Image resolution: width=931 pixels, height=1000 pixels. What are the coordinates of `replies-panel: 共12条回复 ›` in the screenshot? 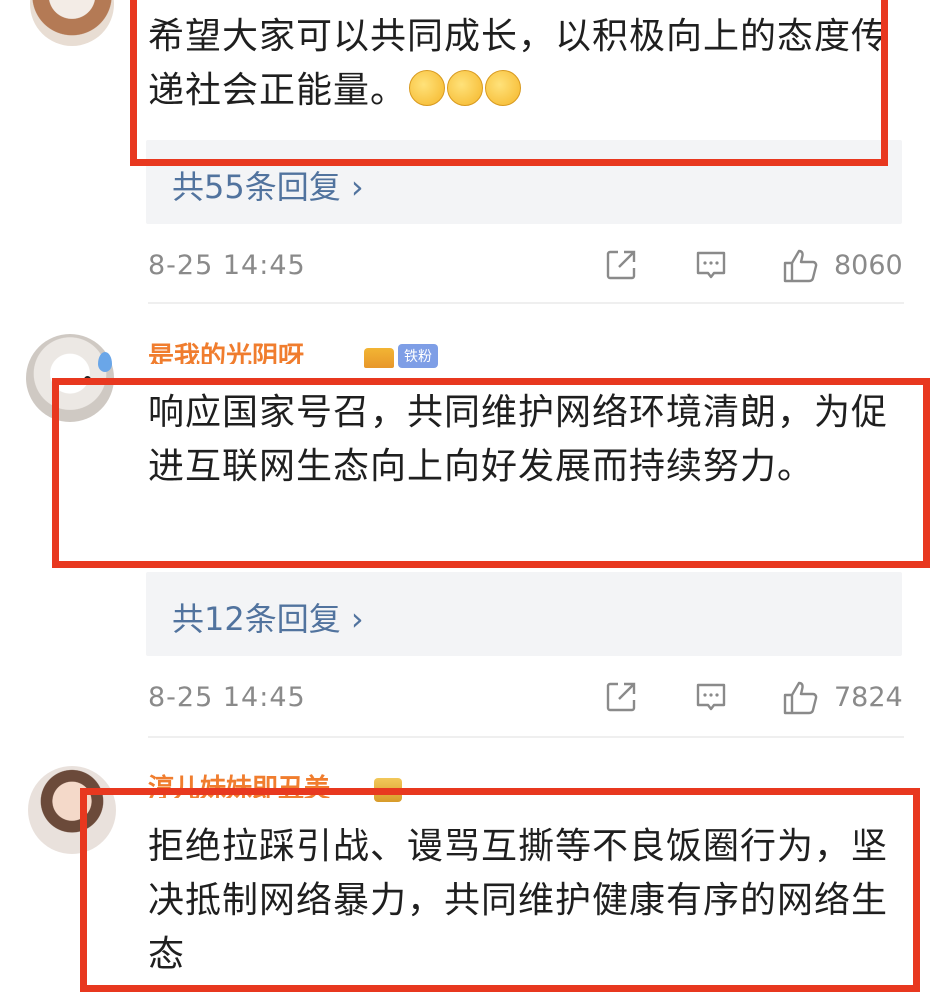 It's located at (524, 614).